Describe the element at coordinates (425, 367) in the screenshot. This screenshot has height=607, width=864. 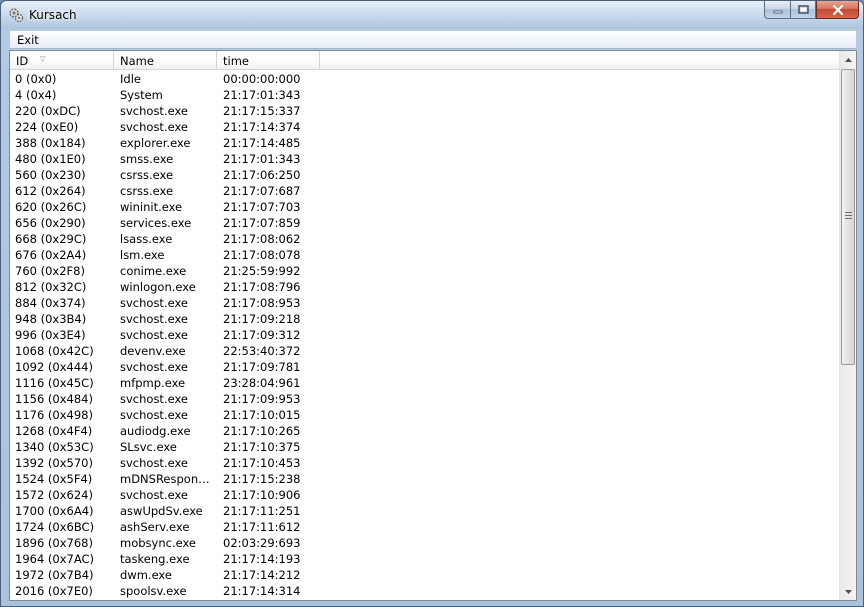
I see `table-row: 1092 (0x444) svchost.exe 21:17:09:781` at that location.